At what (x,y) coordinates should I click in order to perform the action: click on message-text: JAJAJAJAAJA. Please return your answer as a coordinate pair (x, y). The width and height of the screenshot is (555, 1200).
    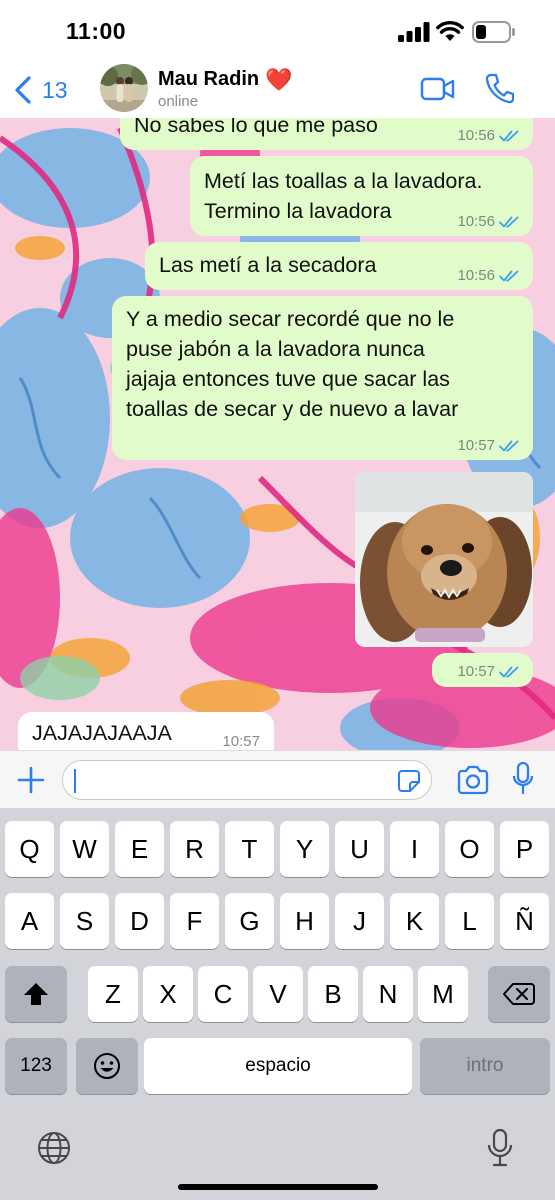
    Looking at the image, I should click on (102, 733).